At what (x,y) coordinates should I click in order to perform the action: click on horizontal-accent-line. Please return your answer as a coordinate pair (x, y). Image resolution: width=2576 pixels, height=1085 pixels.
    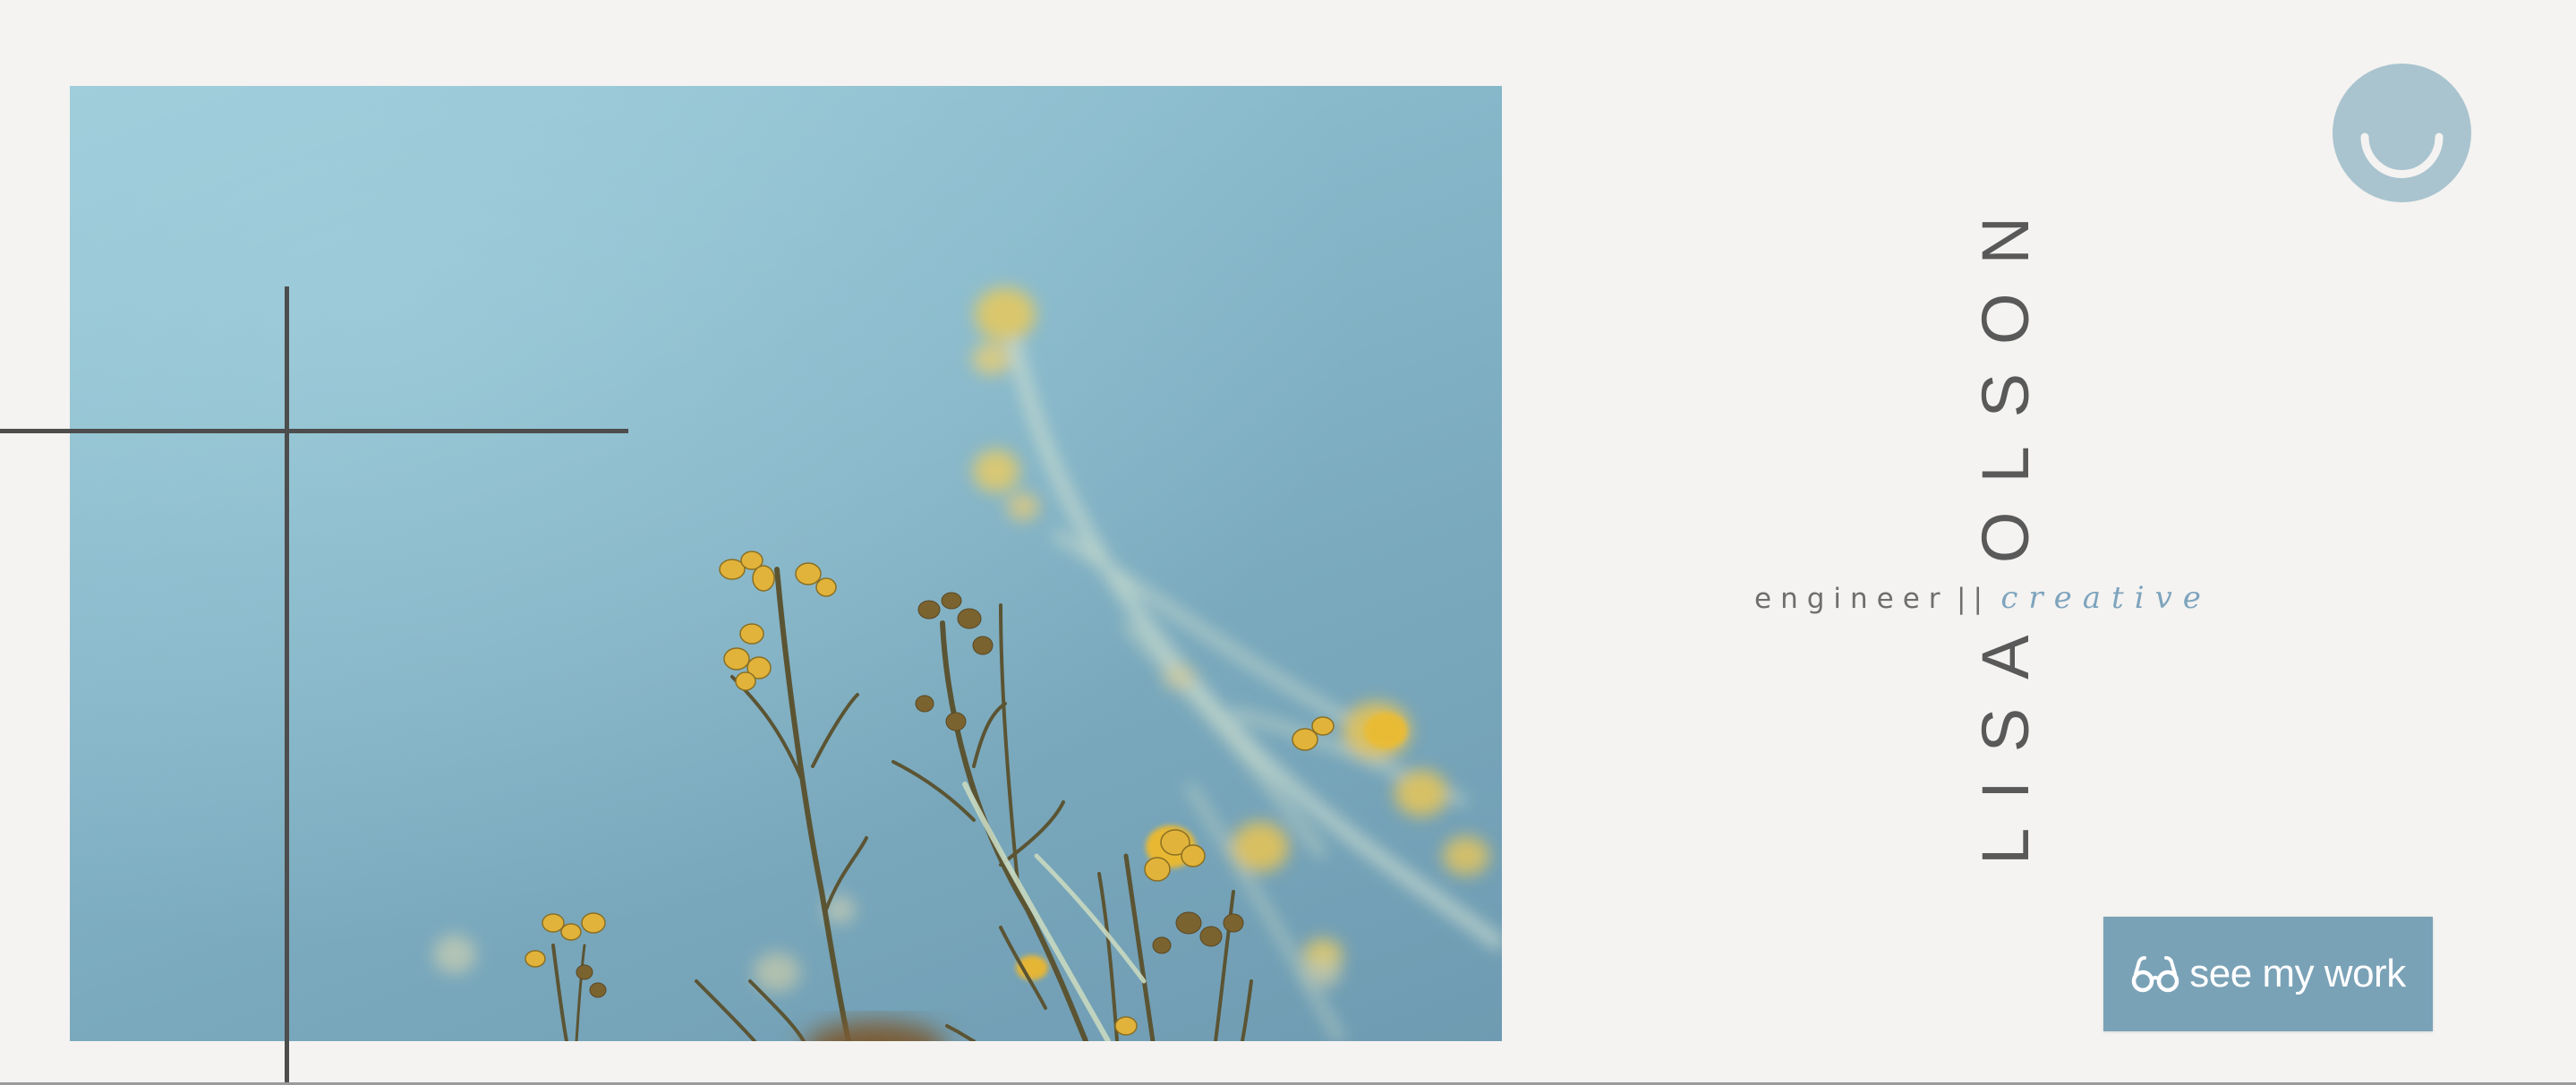
    Looking at the image, I should click on (314, 431).